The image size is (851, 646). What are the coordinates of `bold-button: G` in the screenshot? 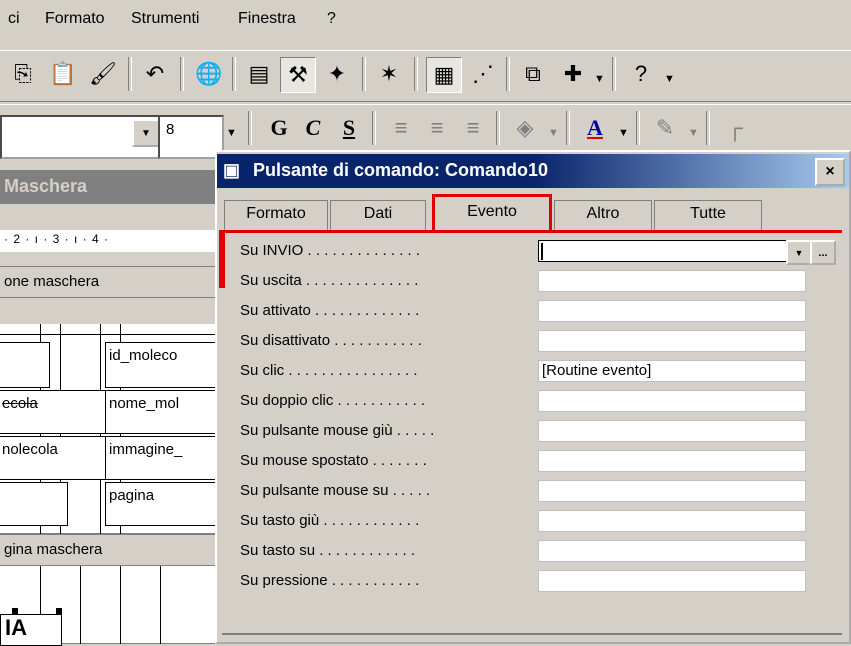 It's located at (279, 128).